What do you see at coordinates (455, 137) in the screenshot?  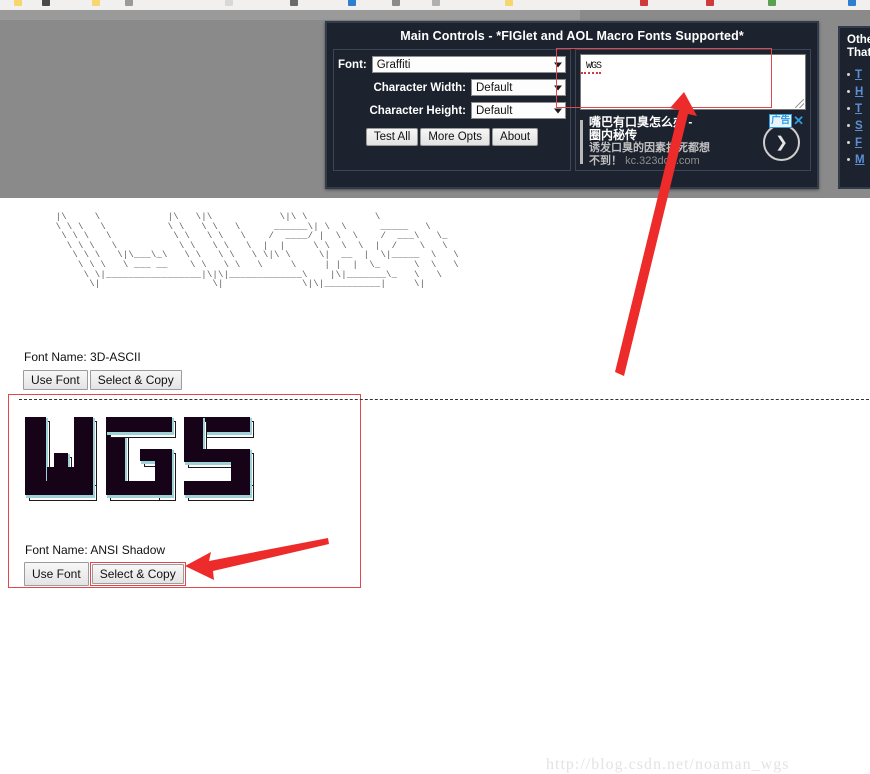 I see `more-opts-button: More Opts` at bounding box center [455, 137].